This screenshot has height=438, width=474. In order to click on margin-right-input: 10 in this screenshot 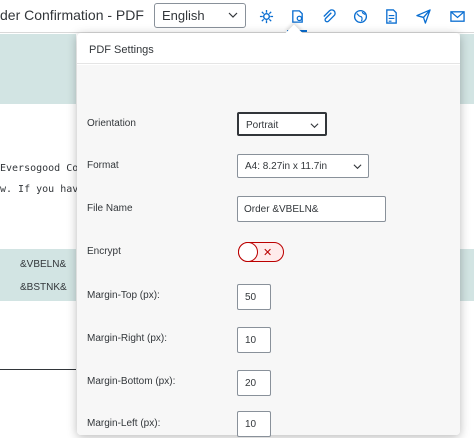, I will do `click(254, 340)`.